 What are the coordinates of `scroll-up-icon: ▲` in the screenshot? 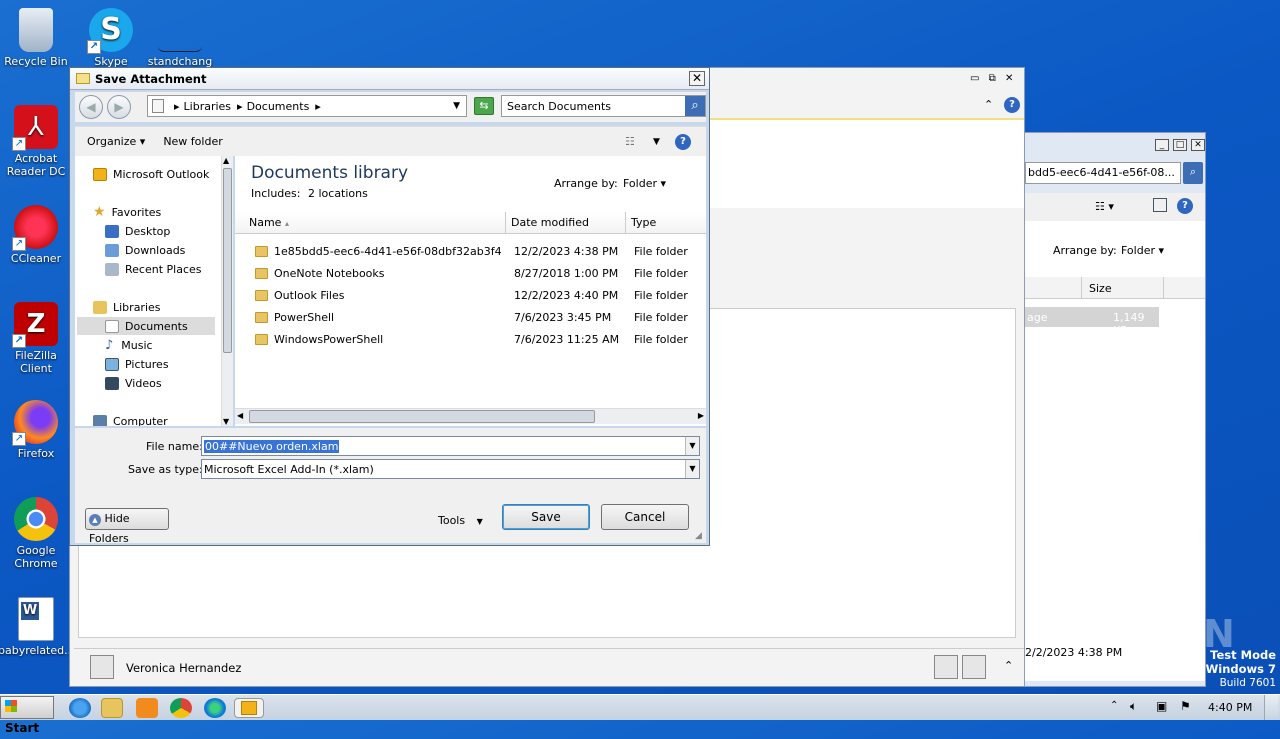 It's located at (226, 160).